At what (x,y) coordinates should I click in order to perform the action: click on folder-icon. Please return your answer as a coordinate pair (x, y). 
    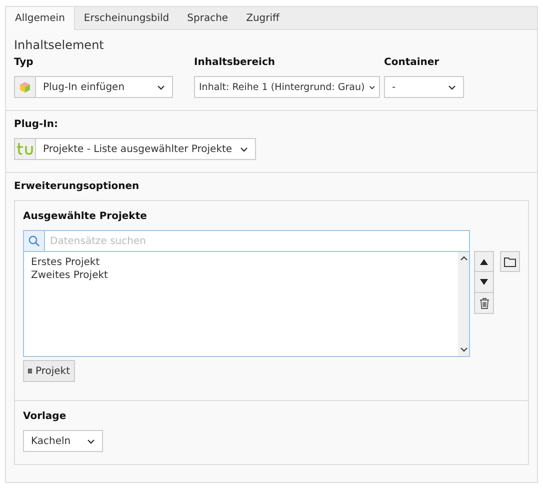
    Looking at the image, I should click on (510, 261).